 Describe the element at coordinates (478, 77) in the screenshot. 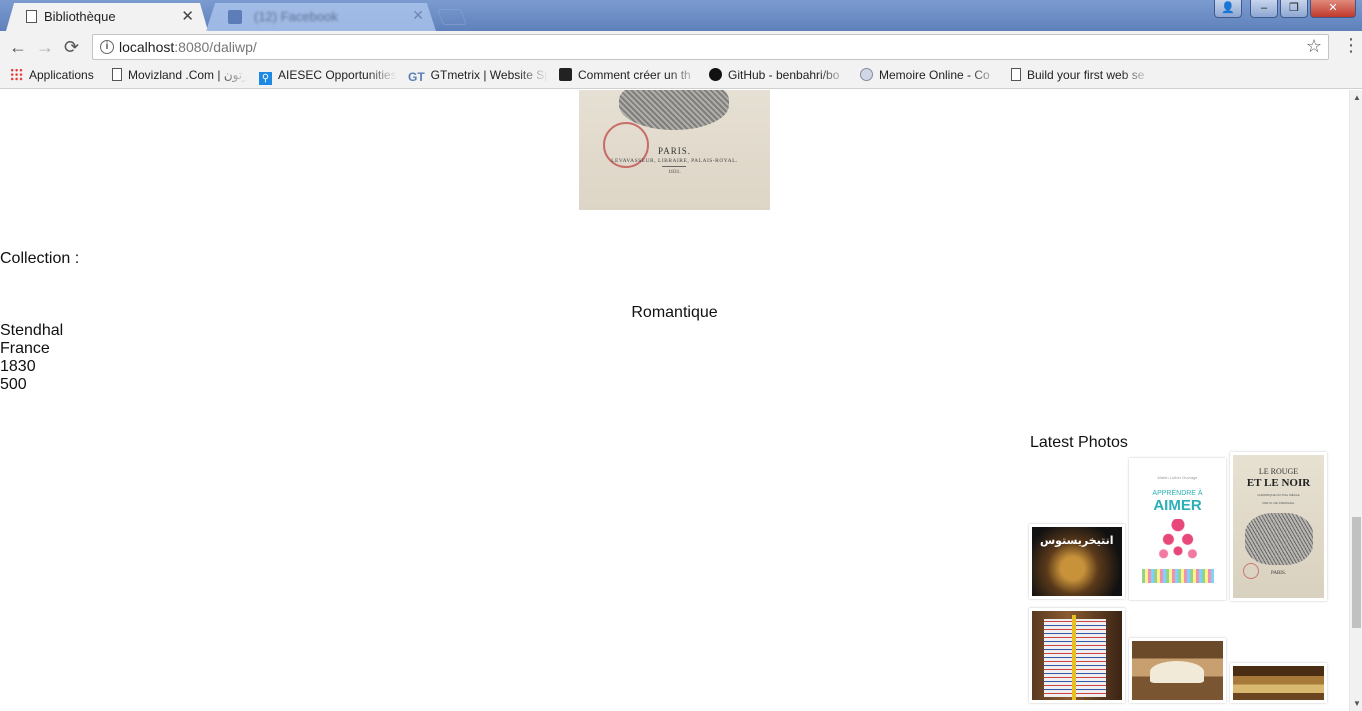

I see `bookmark-gtmetrix: GT GTmetrix | Website Sp` at that location.